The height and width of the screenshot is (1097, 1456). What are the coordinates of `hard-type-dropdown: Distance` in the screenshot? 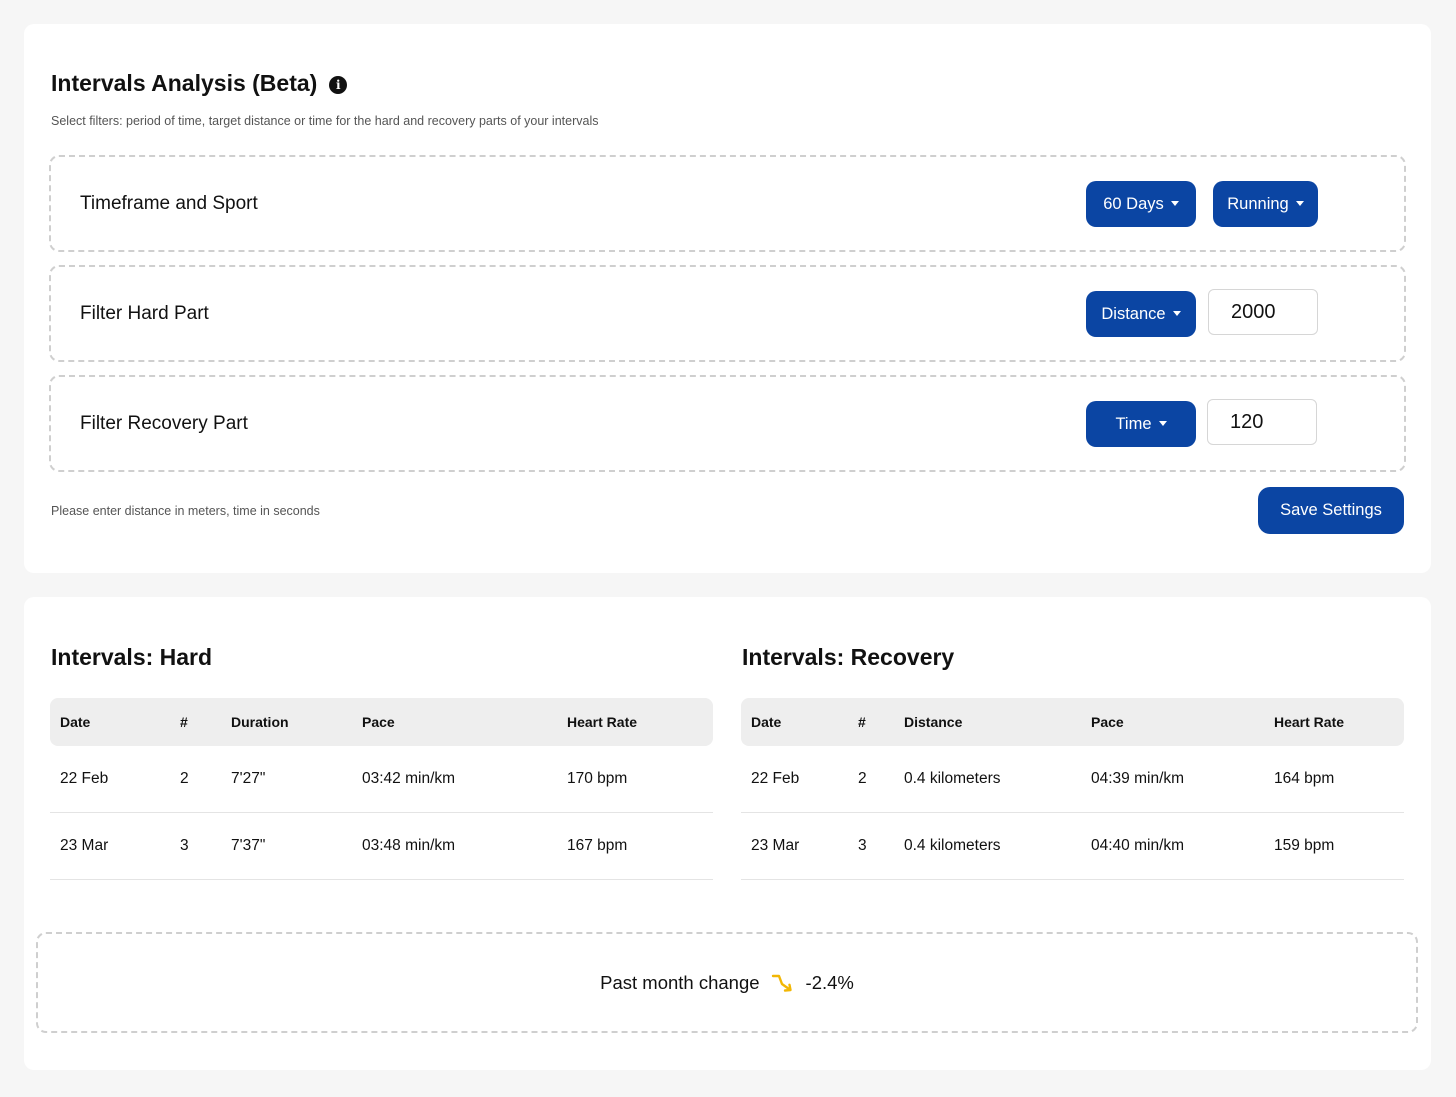 It's located at (1141, 314).